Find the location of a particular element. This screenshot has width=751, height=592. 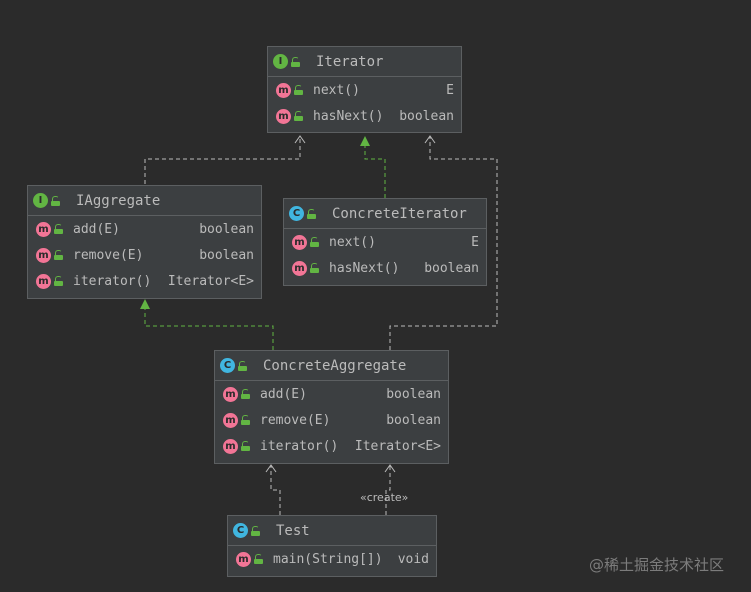

class-title: Test is located at coordinates (293, 530).